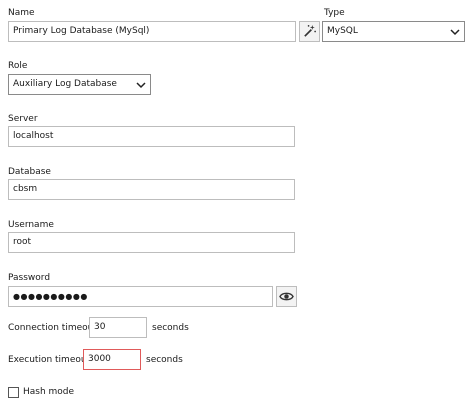 The width and height of the screenshot is (474, 404). Describe the element at coordinates (23, 119) in the screenshot. I see `server-label: Server` at that location.